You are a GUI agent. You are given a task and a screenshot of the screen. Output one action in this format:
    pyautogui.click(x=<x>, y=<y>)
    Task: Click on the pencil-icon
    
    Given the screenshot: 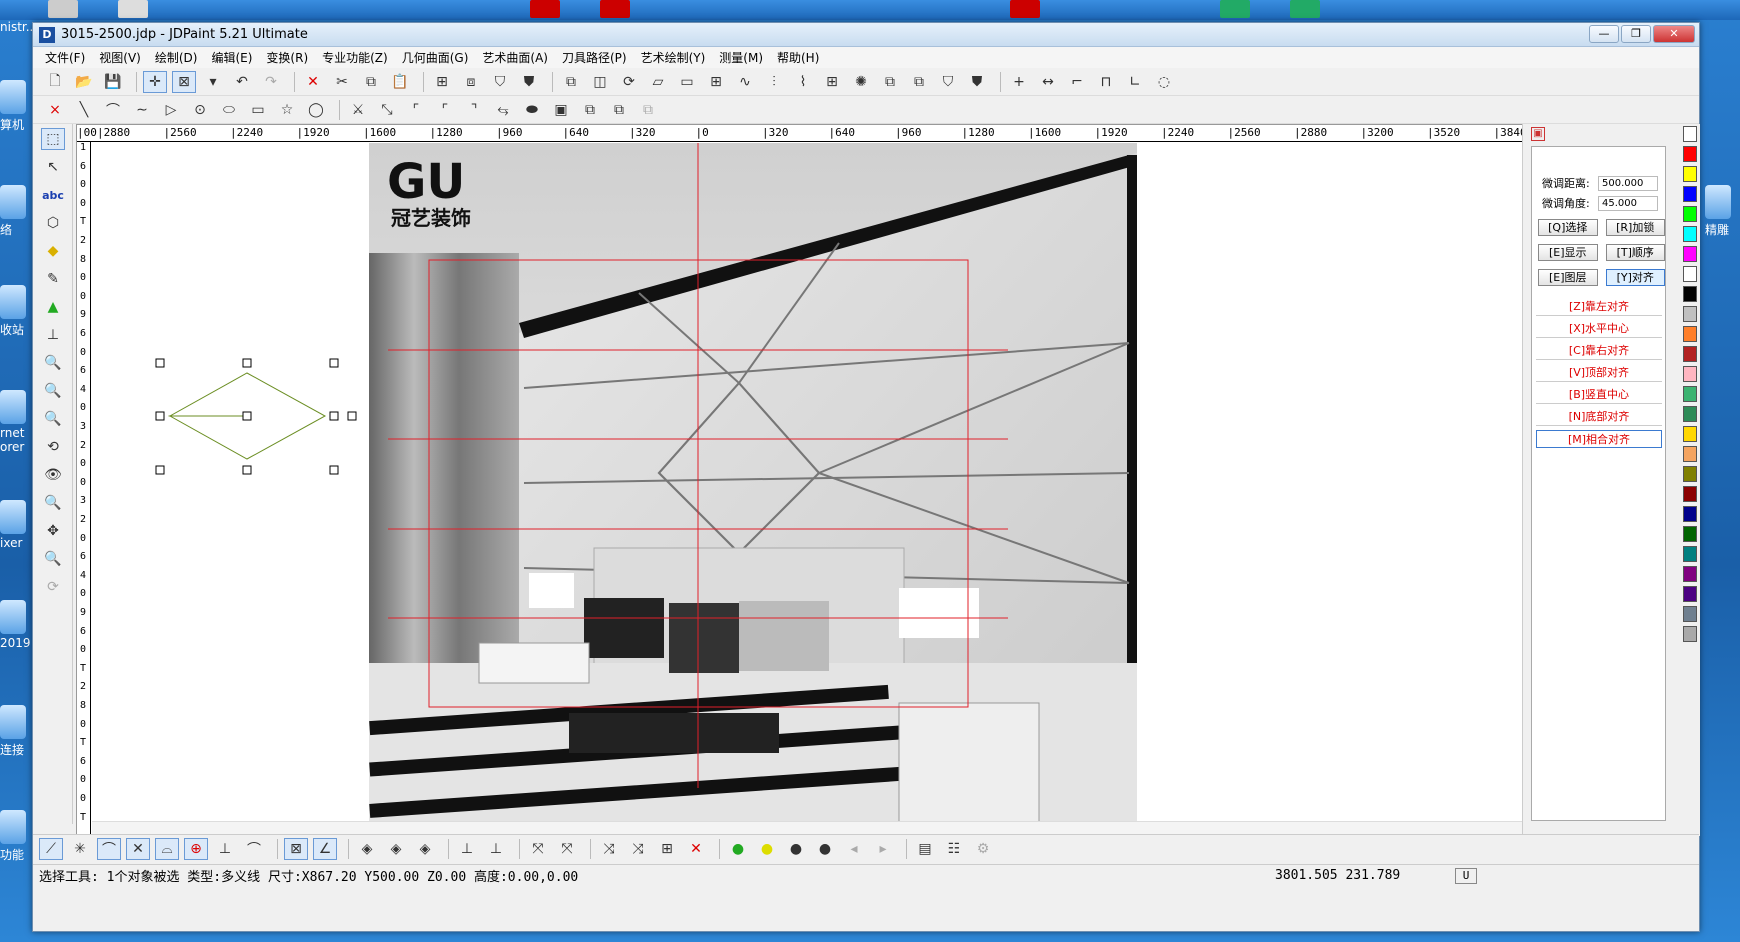 What is the action you would take?
    pyautogui.click(x=1690, y=134)
    